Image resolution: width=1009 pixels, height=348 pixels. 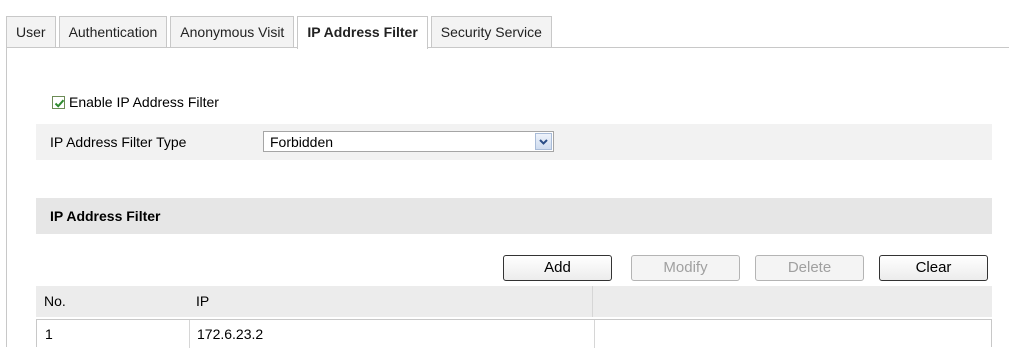 I want to click on tab-user: User, so click(x=31, y=31).